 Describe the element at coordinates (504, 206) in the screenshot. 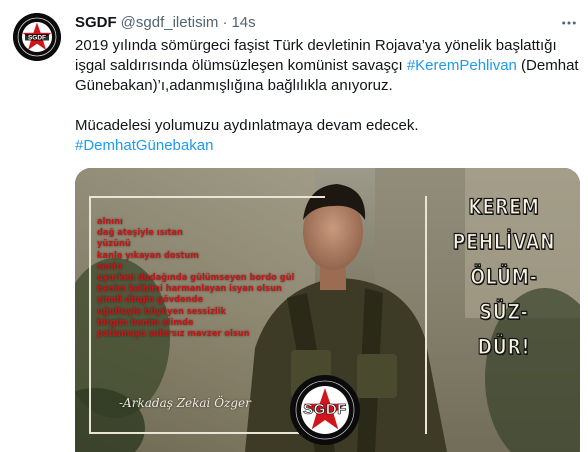

I see `memorial-title-line: KEREM` at that location.